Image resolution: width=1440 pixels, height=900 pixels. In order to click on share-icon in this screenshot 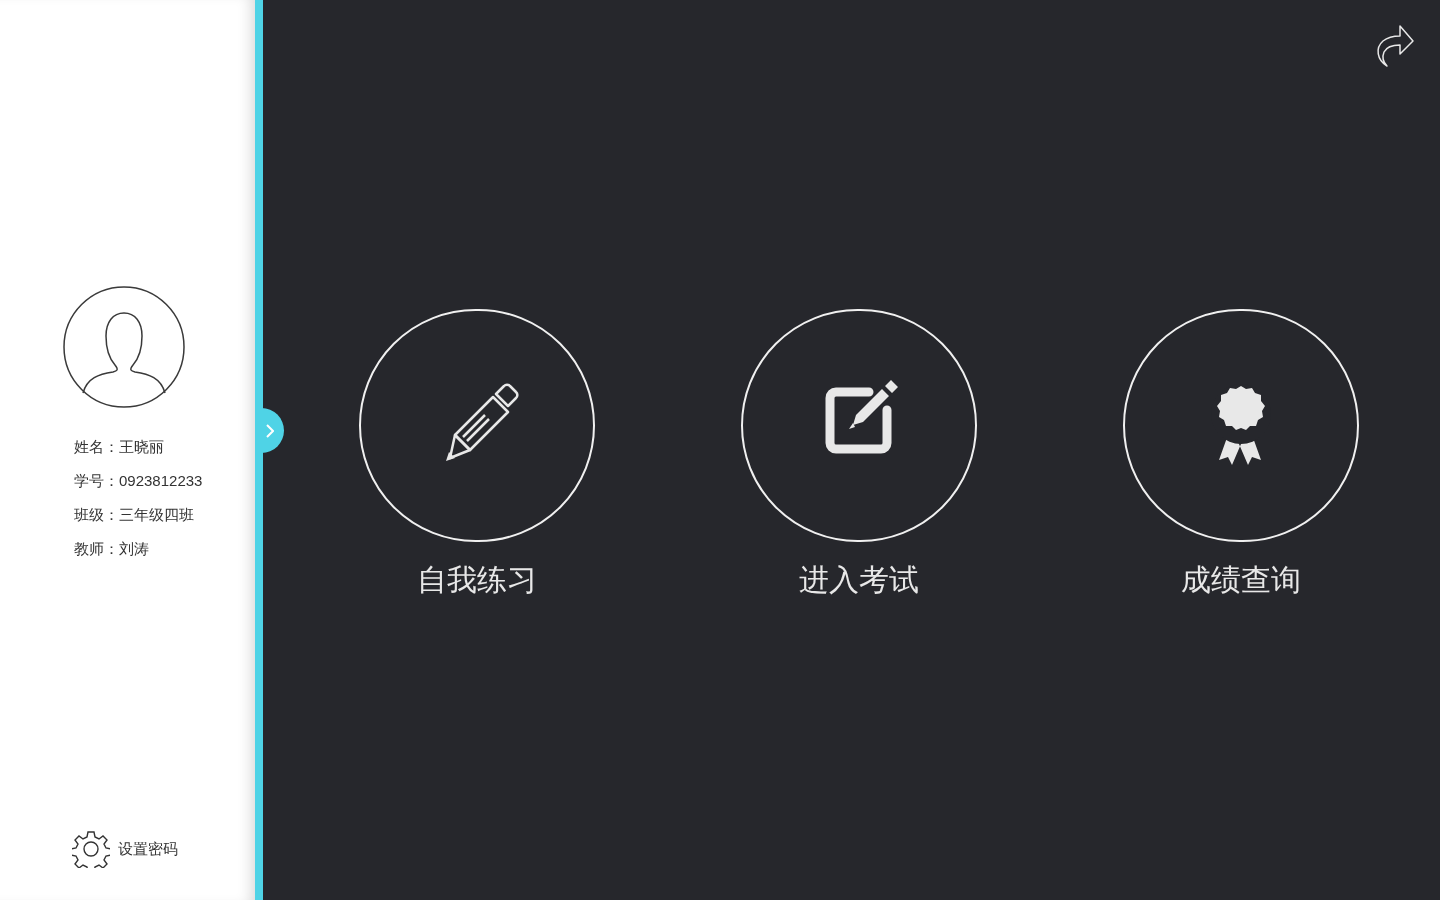, I will do `click(1395, 45)`.